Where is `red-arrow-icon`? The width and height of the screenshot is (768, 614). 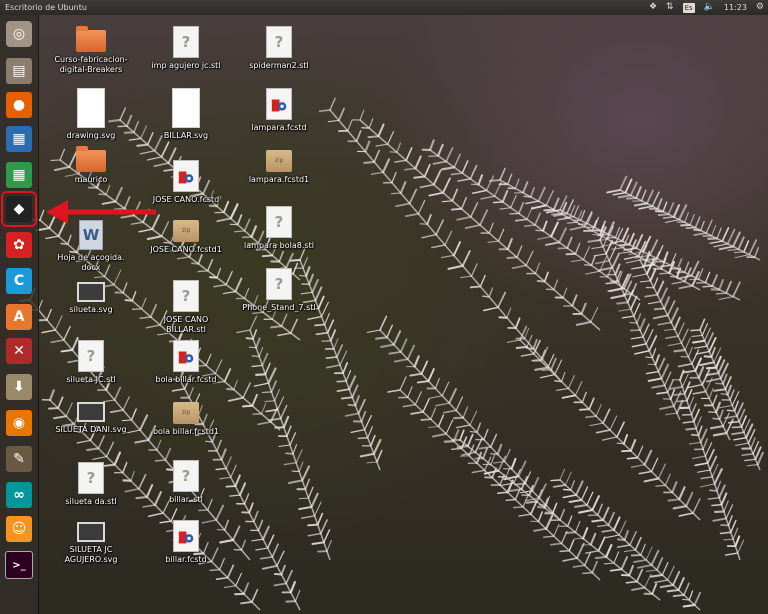 red-arrow-icon is located at coordinates (101, 212).